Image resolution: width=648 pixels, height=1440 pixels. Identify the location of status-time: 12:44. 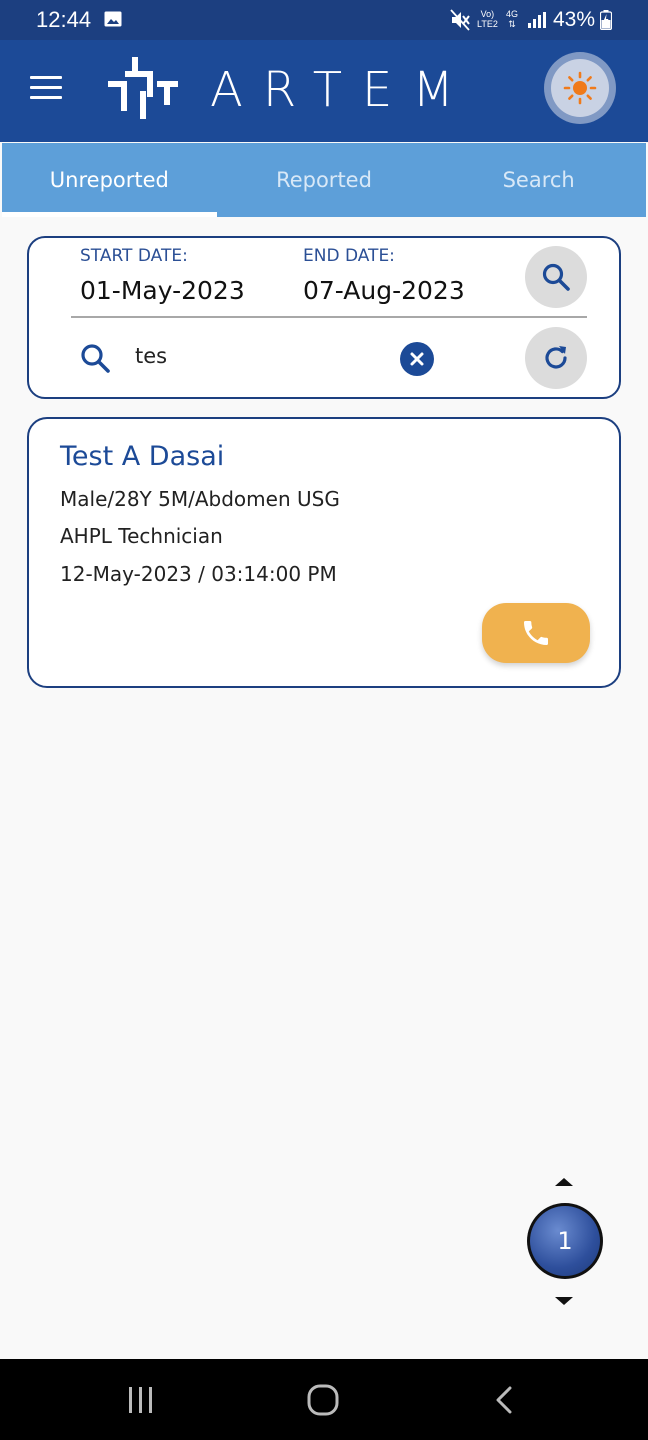
(64, 19).